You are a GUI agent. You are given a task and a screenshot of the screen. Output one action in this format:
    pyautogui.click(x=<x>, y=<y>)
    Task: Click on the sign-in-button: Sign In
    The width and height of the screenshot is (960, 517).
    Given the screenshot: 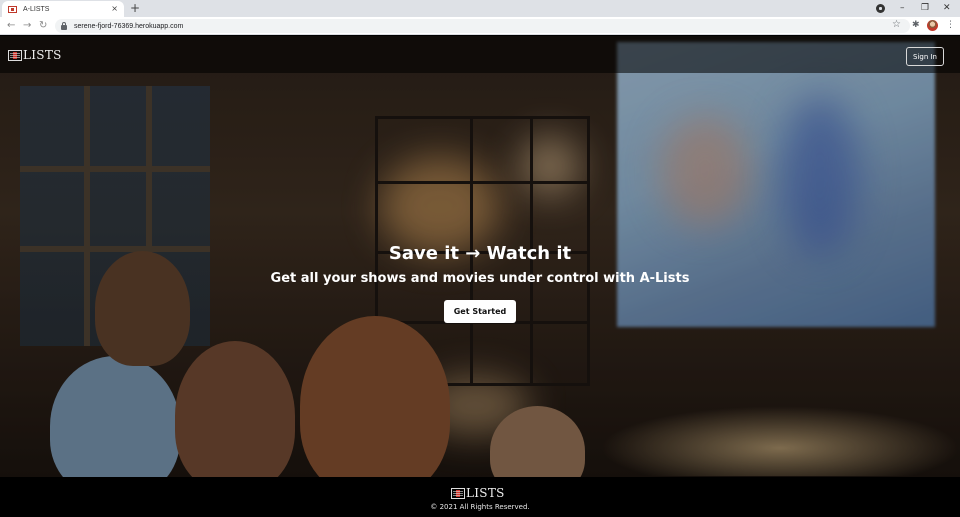 What is the action you would take?
    pyautogui.click(x=925, y=56)
    